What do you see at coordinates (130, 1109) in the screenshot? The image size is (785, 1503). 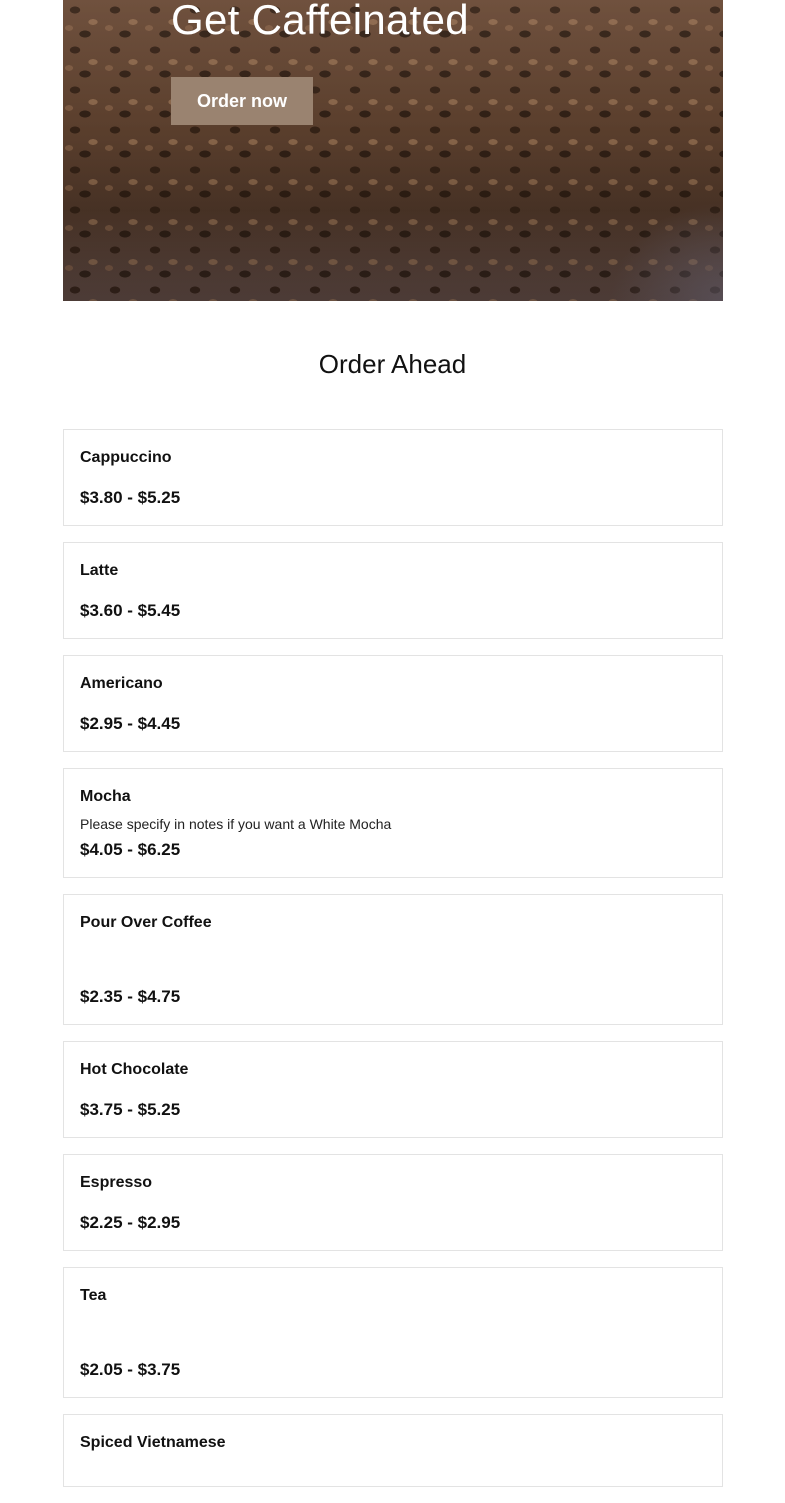 I see `item-price: $3.75 - $5.25` at bounding box center [130, 1109].